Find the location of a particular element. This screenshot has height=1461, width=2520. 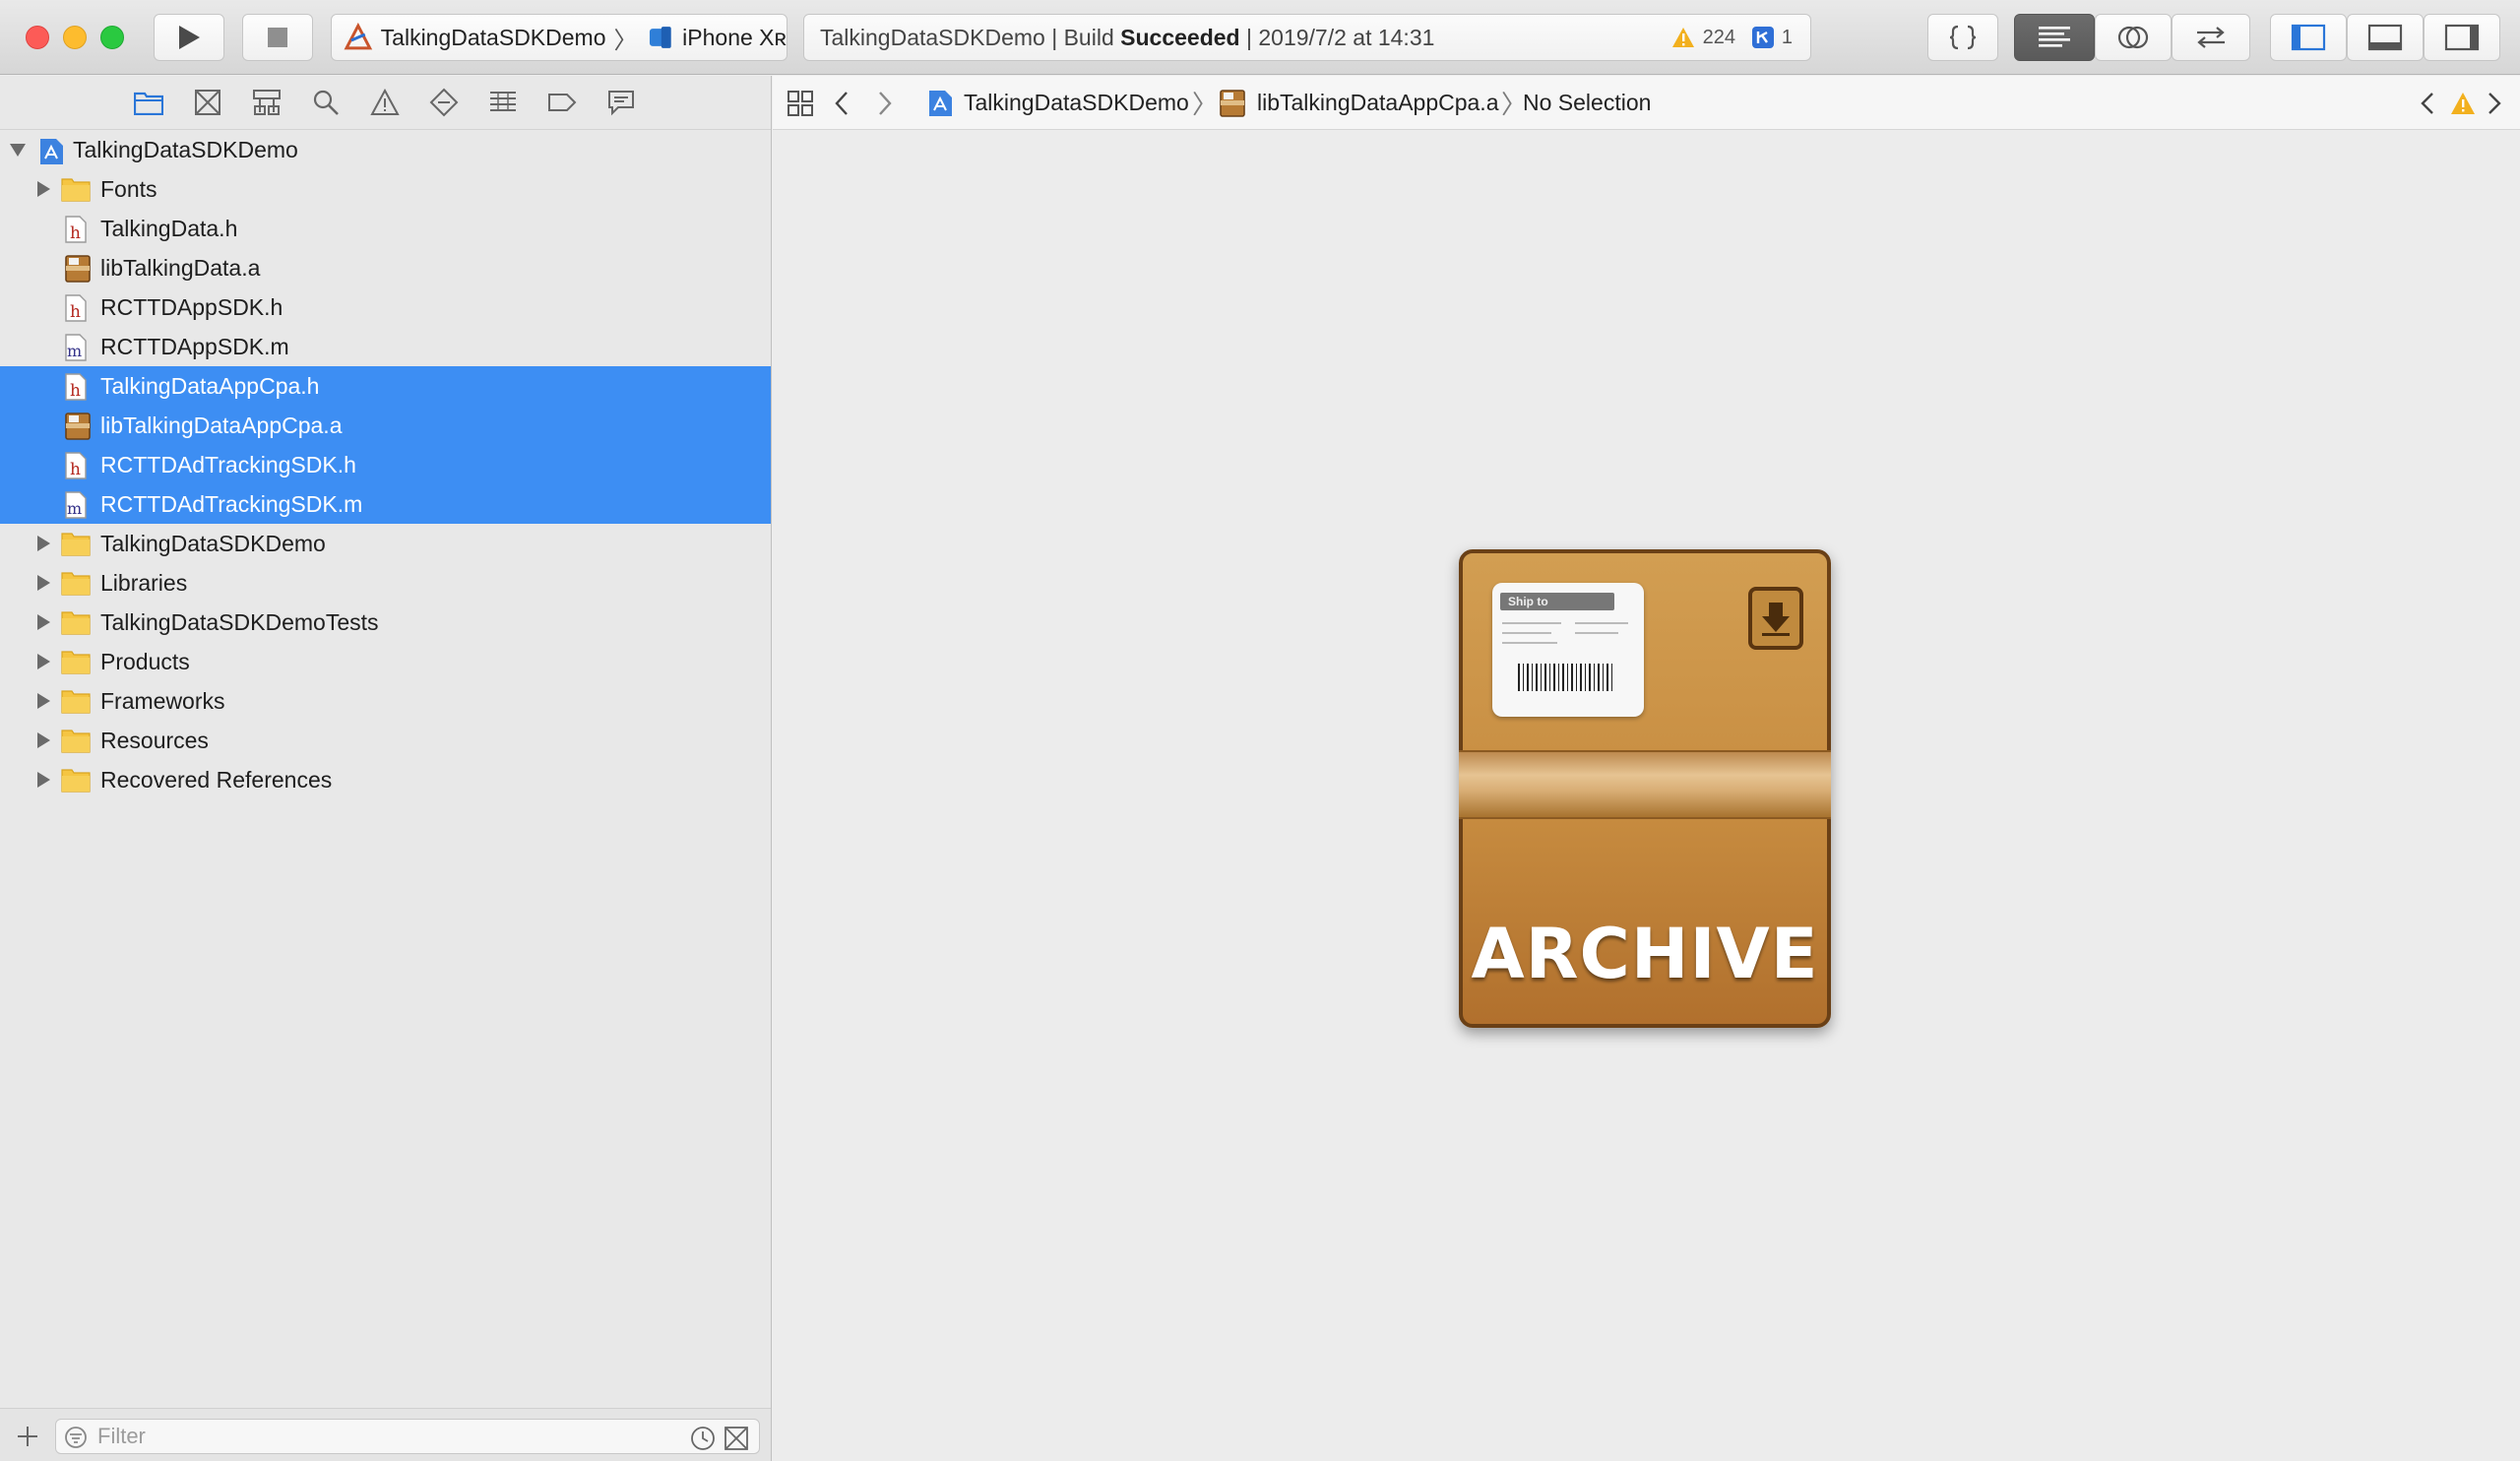

activity-build-status: Succeeded is located at coordinates (1180, 37).